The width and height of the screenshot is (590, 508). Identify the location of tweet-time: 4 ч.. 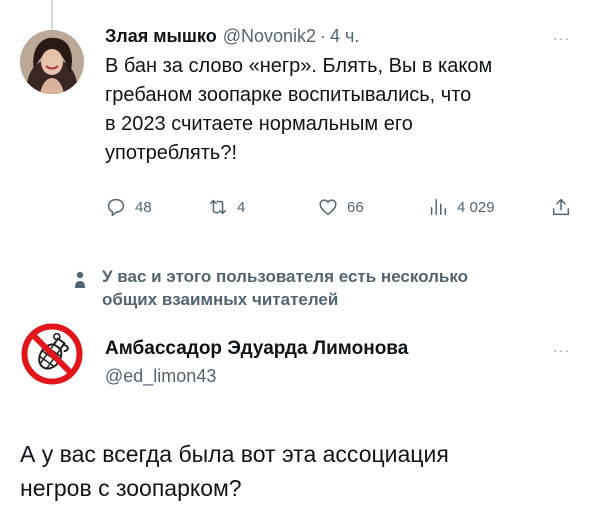
(344, 36).